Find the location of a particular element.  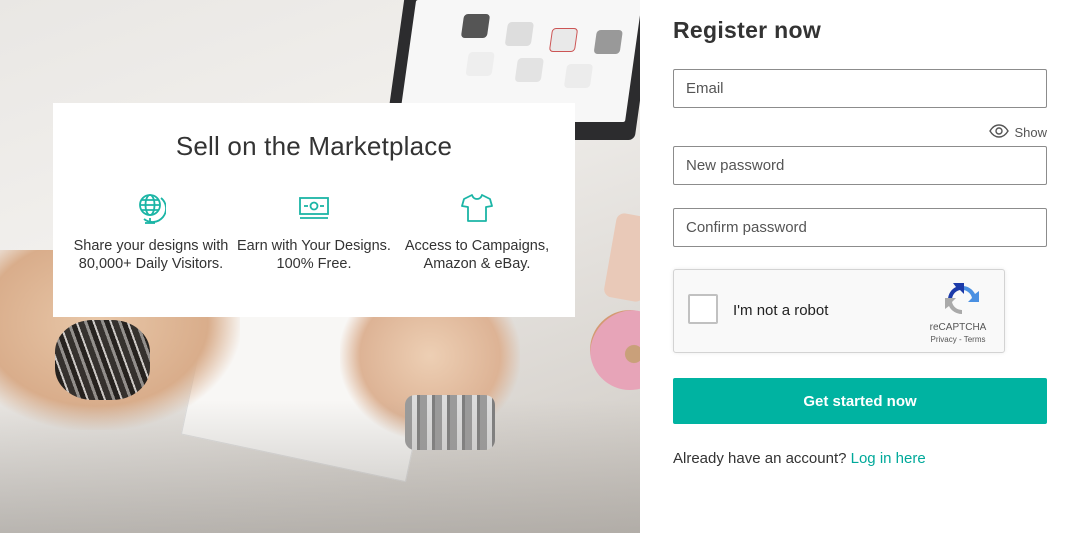

eye-icon is located at coordinates (999, 132).